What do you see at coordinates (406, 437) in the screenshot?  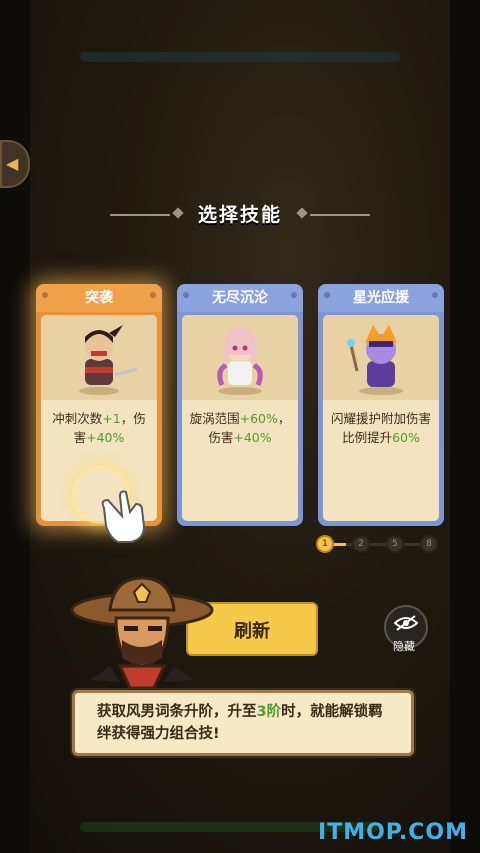 I see `desc-value: 60%` at bounding box center [406, 437].